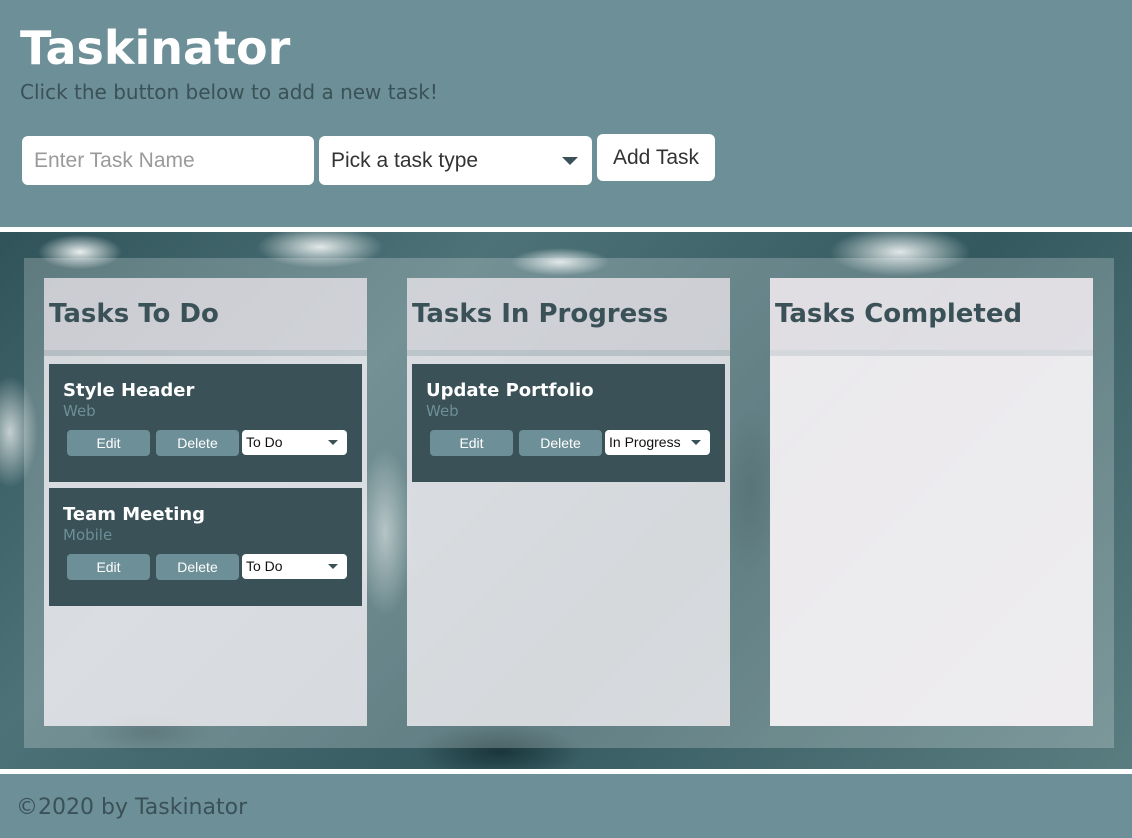  I want to click on task-name: Update Portfolio, so click(510, 390).